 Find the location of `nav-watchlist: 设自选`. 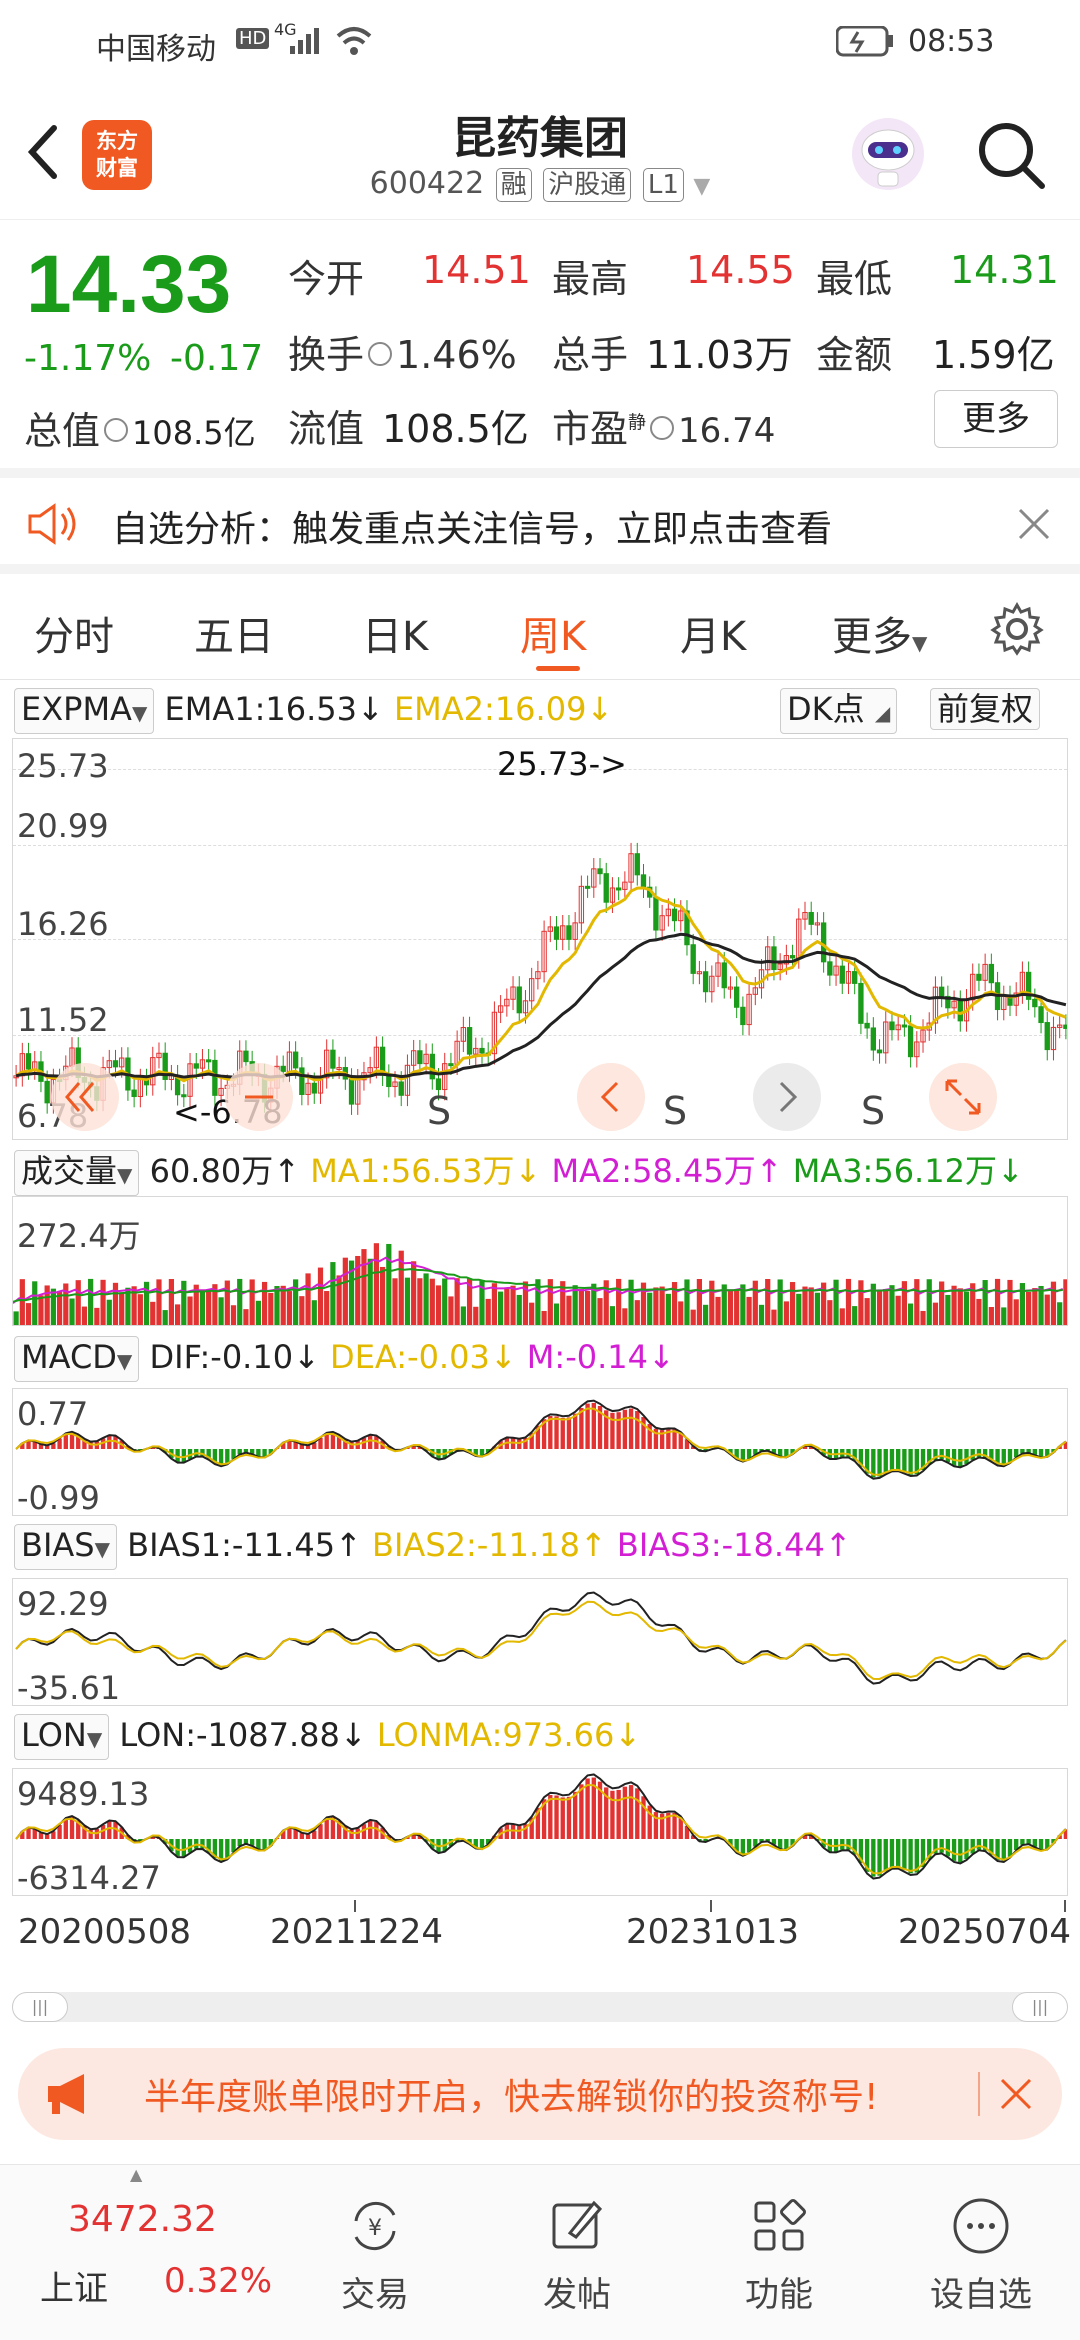

nav-watchlist: 设自选 is located at coordinates (981, 2255).